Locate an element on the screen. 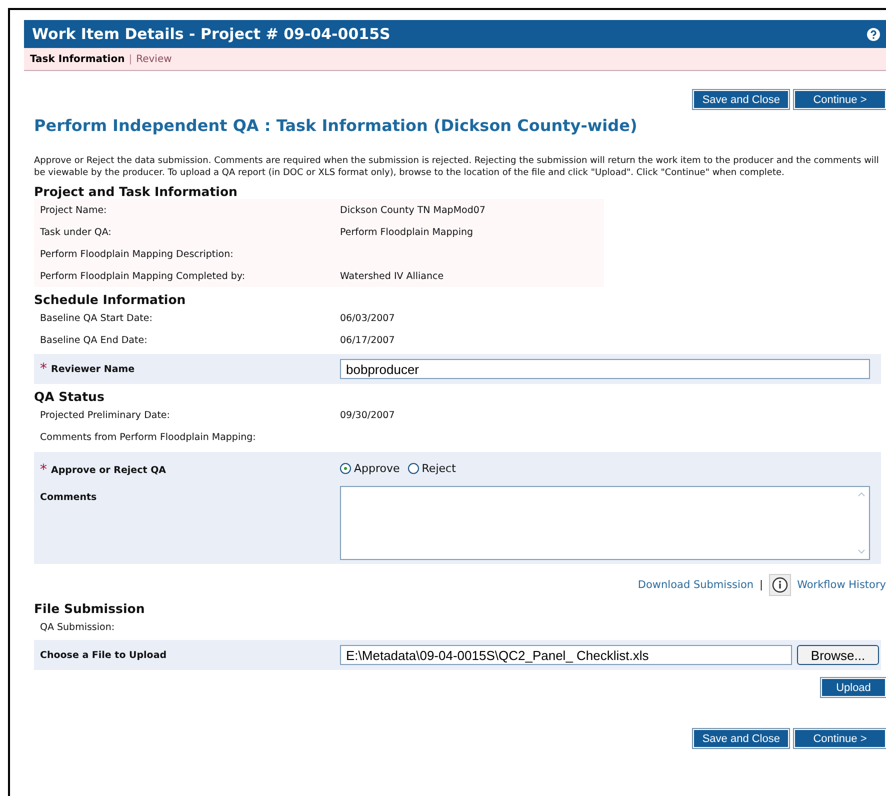  workflow-history-link: Workflow History is located at coordinates (841, 585).